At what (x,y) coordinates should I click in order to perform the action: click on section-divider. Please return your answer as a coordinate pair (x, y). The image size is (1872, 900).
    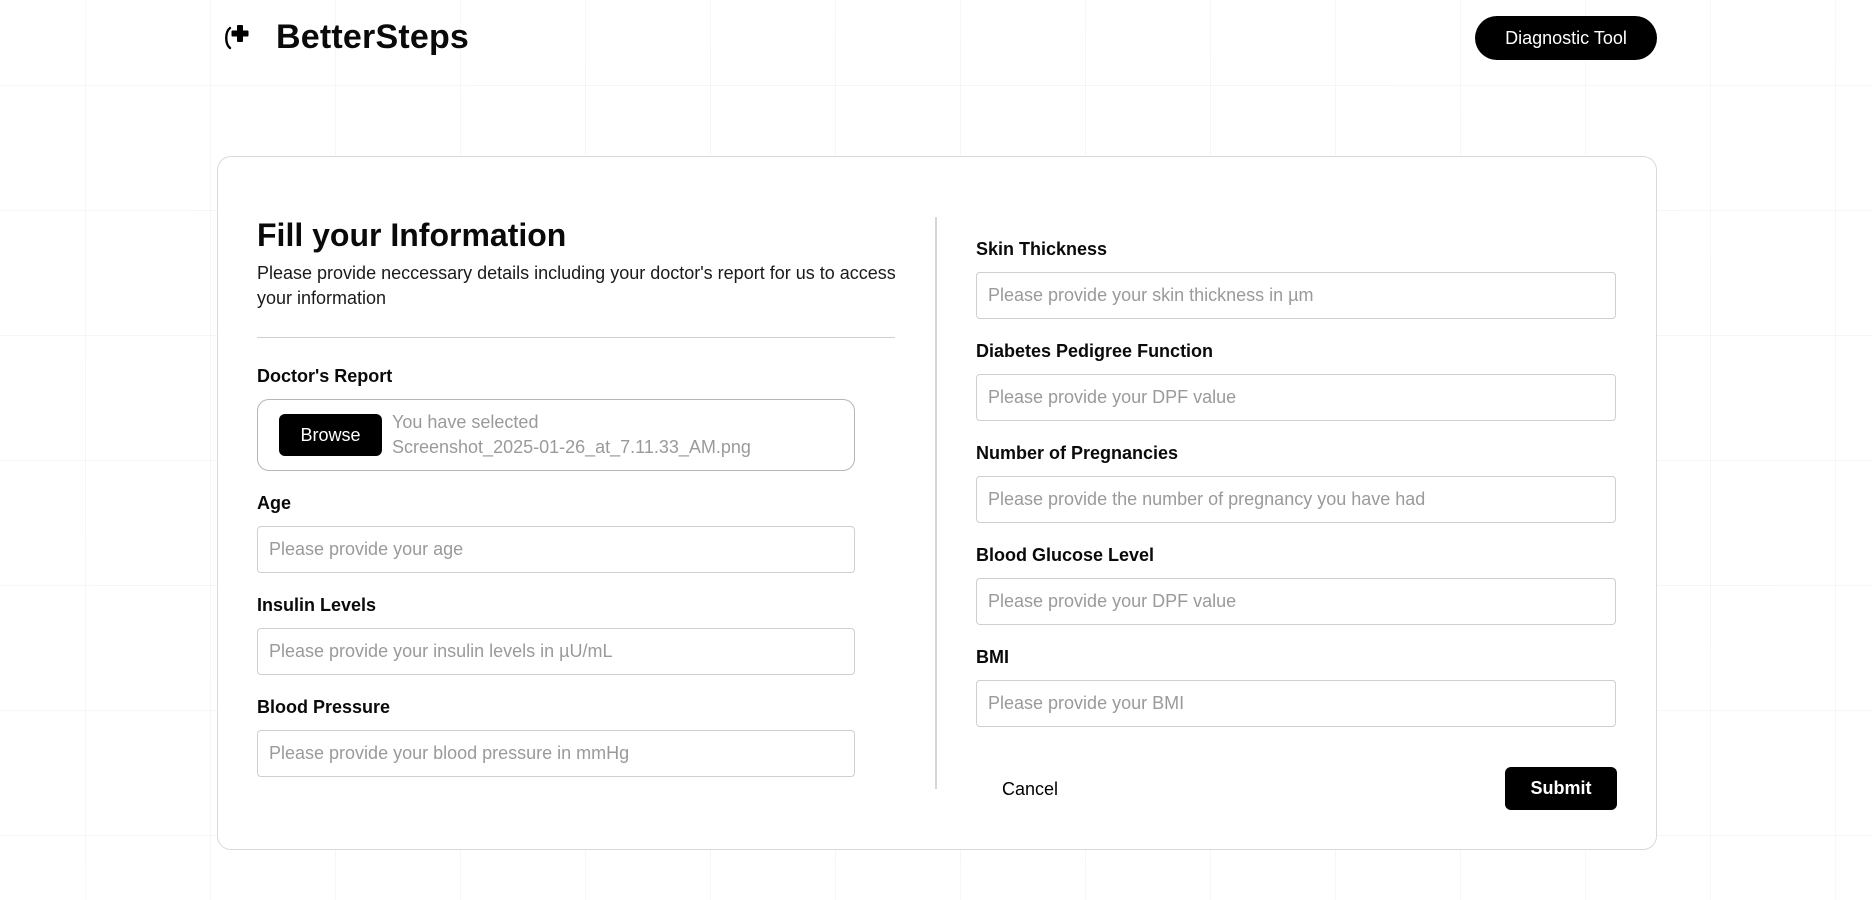
    Looking at the image, I should click on (576, 337).